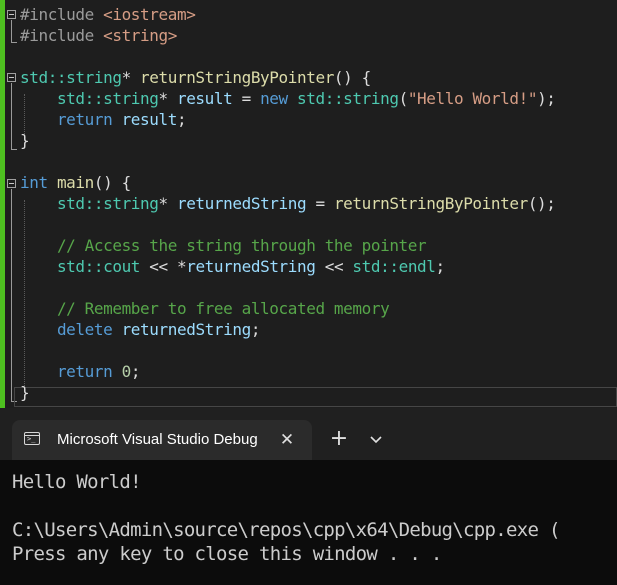 The height and width of the screenshot is (585, 617). What do you see at coordinates (140, 35) in the screenshot?
I see `code-token: <string>` at bounding box center [140, 35].